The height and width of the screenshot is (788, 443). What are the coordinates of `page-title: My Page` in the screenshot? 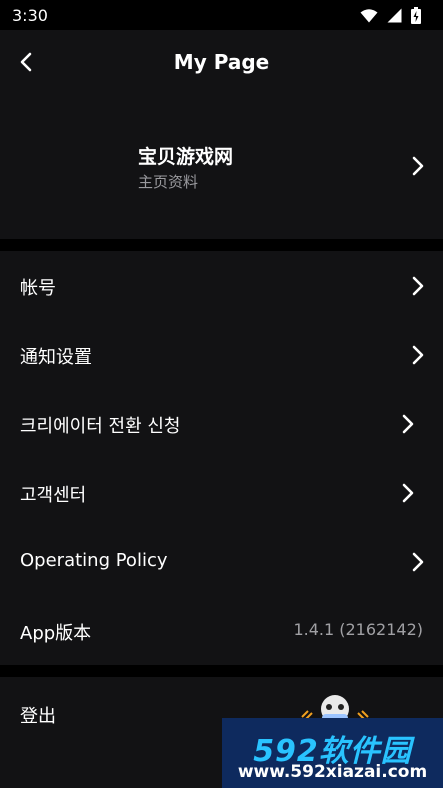 It's located at (221, 62).